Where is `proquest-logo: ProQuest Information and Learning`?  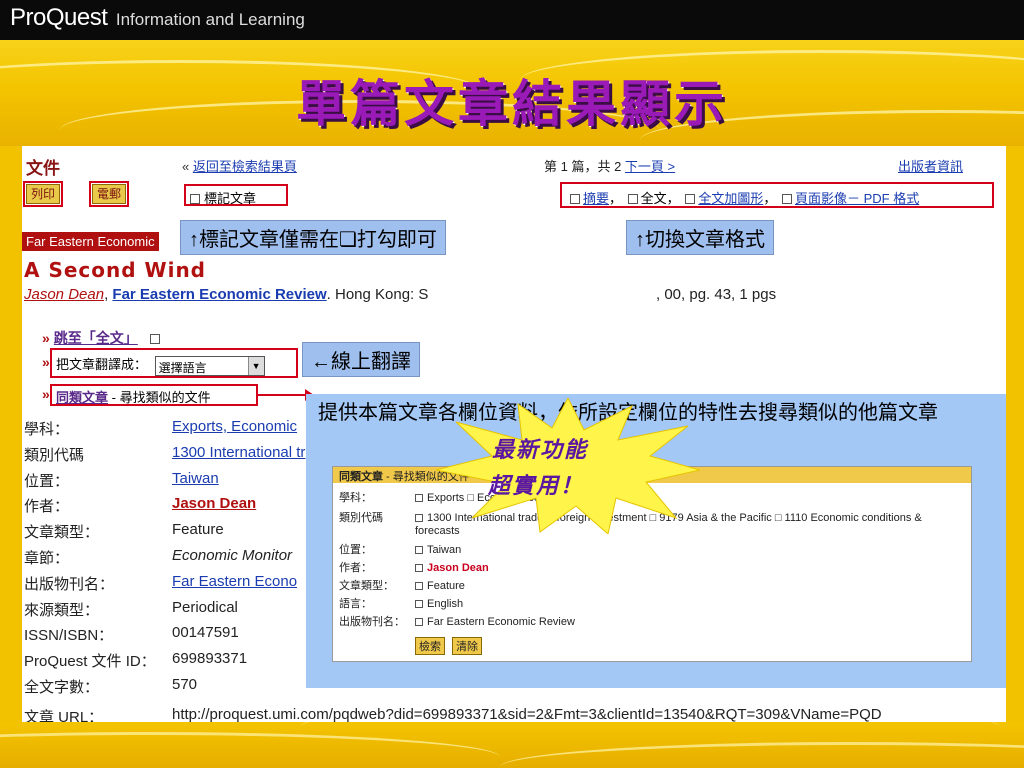 proquest-logo: ProQuest Information and Learning is located at coordinates (157, 18).